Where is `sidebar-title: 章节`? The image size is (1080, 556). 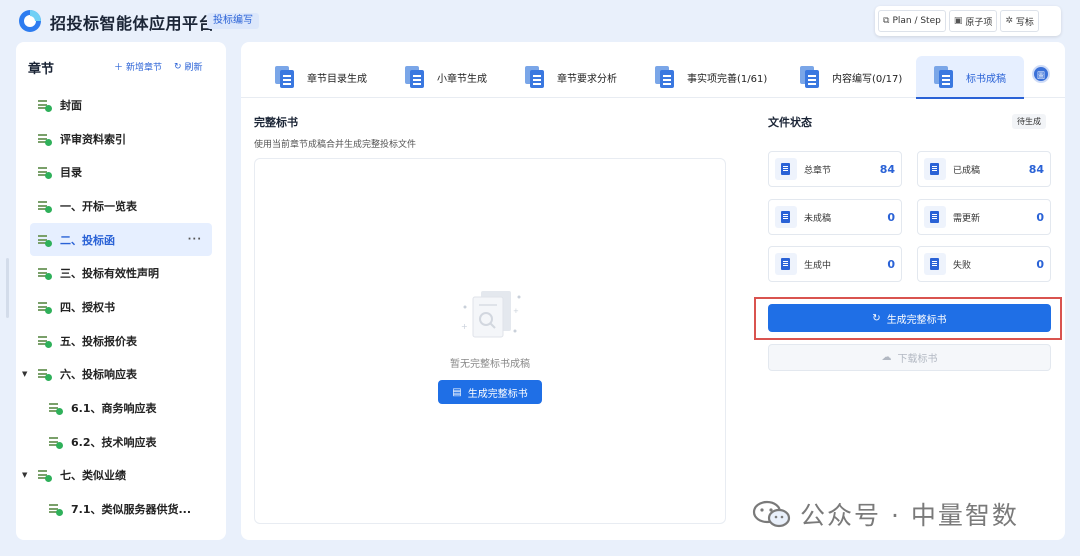 sidebar-title: 章节 is located at coordinates (41, 69).